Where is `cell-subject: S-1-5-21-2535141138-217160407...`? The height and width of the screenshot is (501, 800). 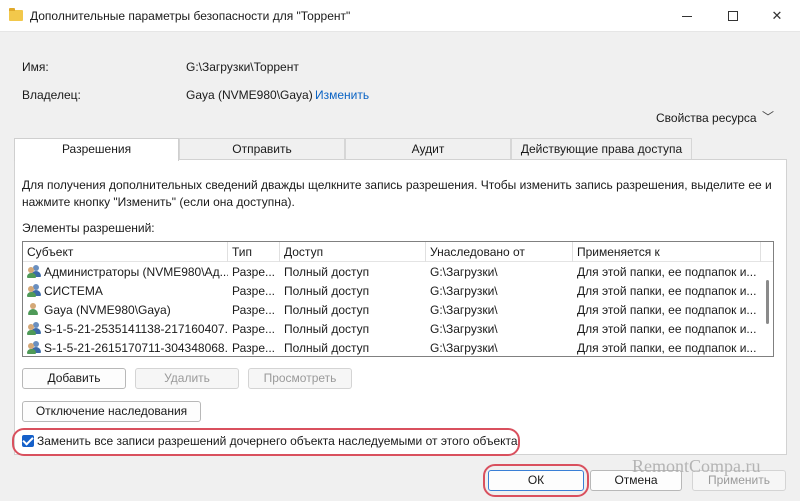 cell-subject: S-1-5-21-2535141138-217160407... is located at coordinates (125, 329).